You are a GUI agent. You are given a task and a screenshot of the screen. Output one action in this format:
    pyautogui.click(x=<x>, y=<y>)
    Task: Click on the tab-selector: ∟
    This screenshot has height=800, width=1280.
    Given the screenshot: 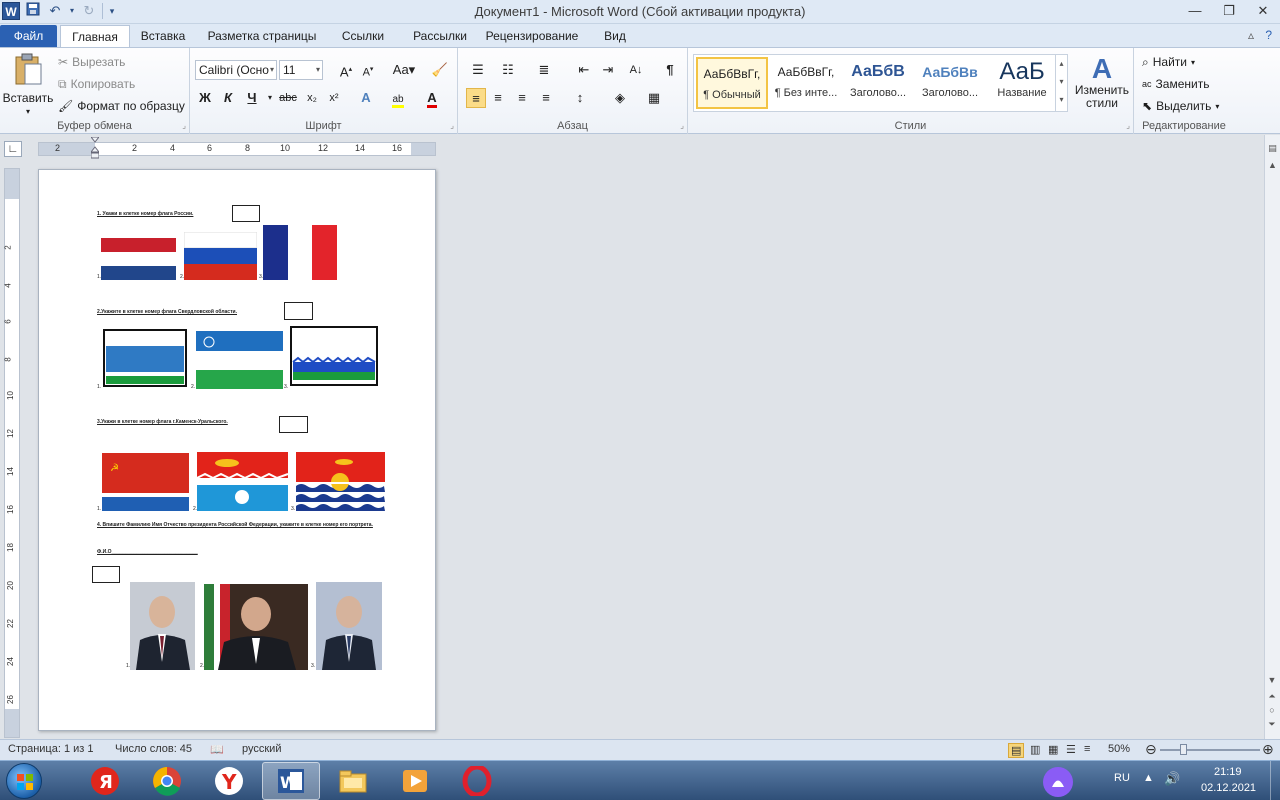 What is the action you would take?
    pyautogui.click(x=13, y=149)
    